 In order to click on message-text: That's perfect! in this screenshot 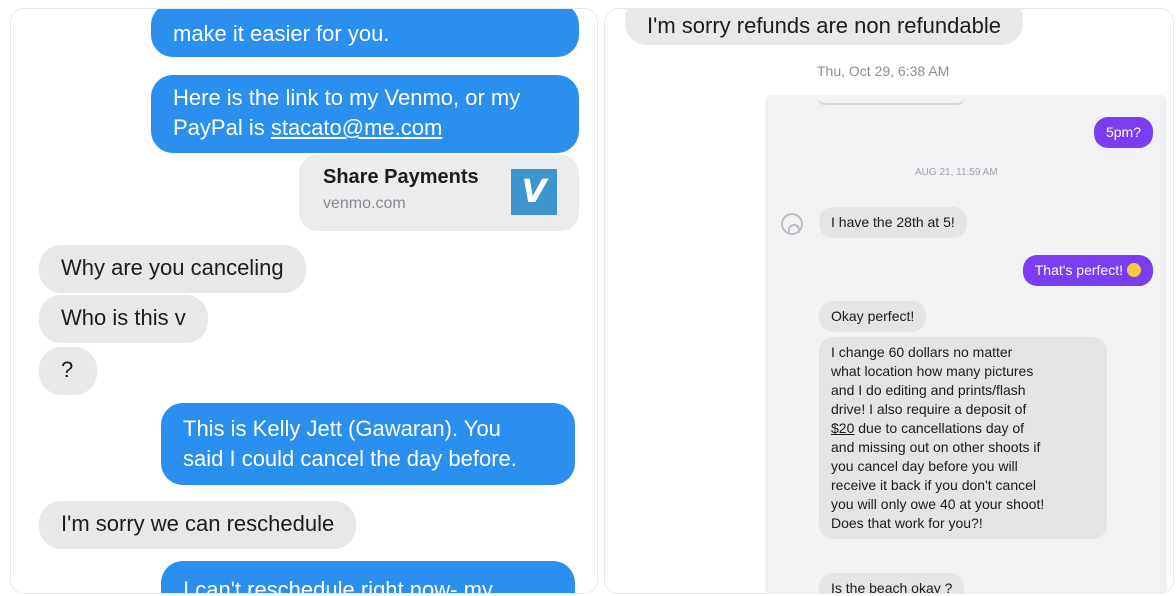, I will do `click(1078, 270)`.